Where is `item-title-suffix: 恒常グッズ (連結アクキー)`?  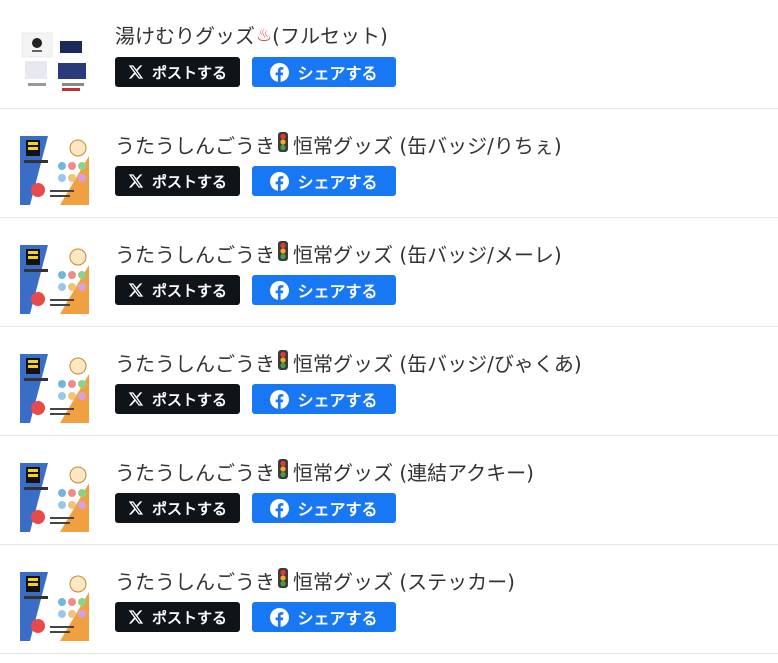 item-title-suffix: 恒常グッズ (連結アクキー) is located at coordinates (413, 472).